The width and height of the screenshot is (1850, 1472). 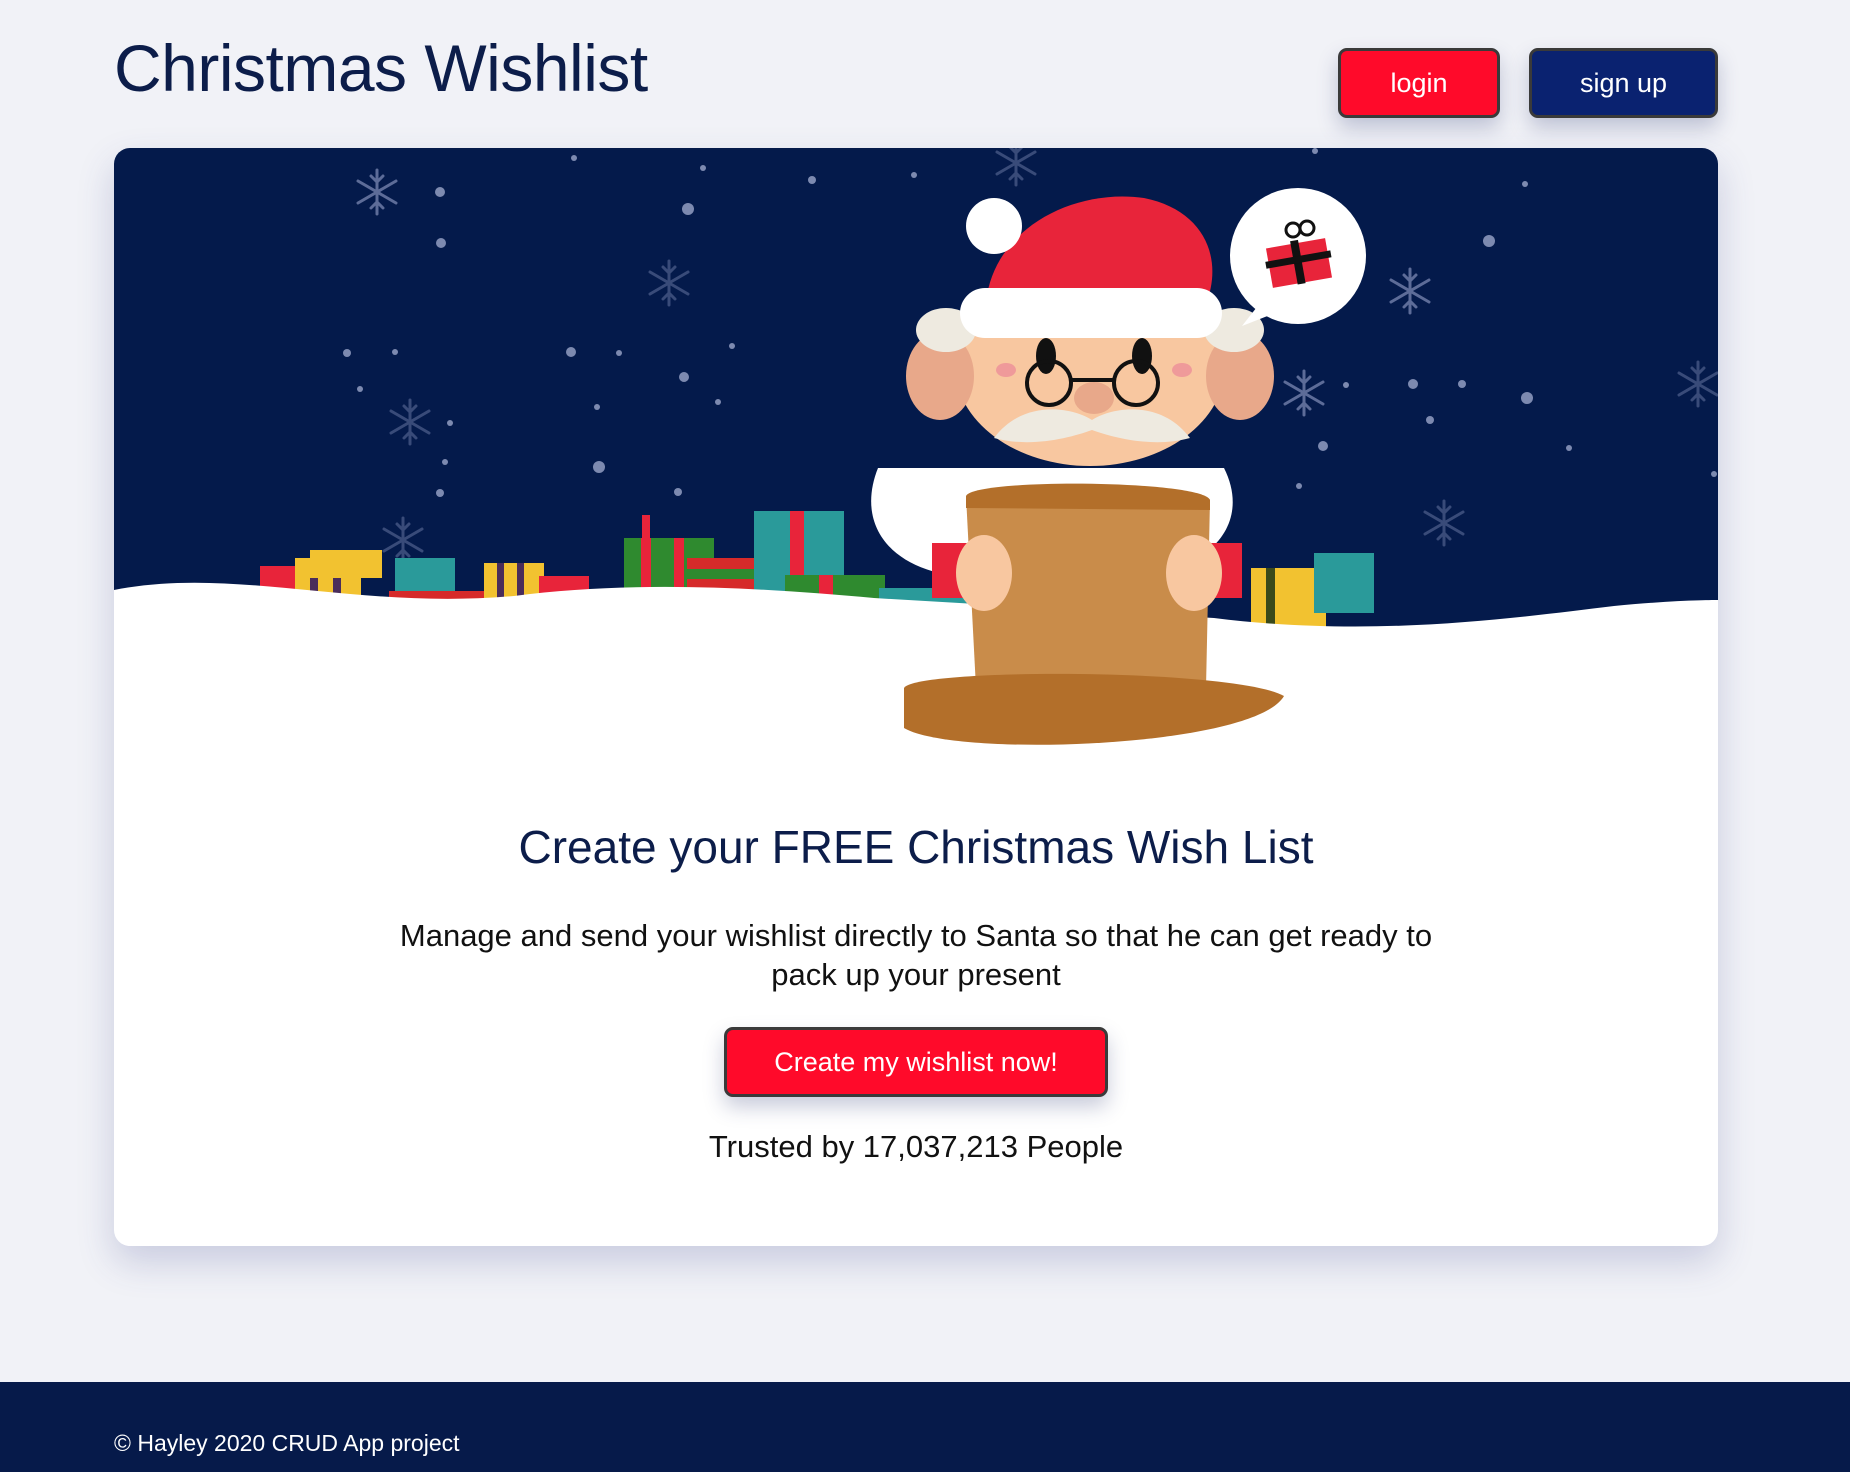 I want to click on site-header: Christmas Wishlist login sign up, so click(x=925, y=70).